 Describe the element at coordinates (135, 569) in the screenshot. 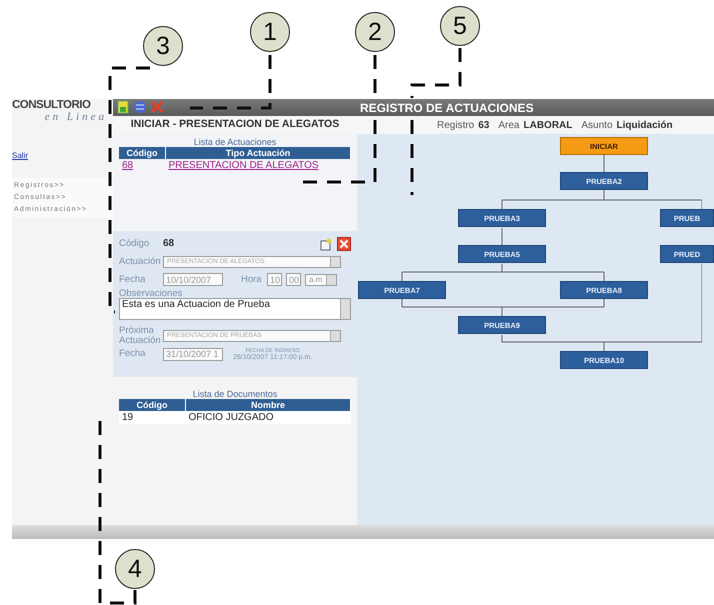

I see `callout-number: 4` at that location.